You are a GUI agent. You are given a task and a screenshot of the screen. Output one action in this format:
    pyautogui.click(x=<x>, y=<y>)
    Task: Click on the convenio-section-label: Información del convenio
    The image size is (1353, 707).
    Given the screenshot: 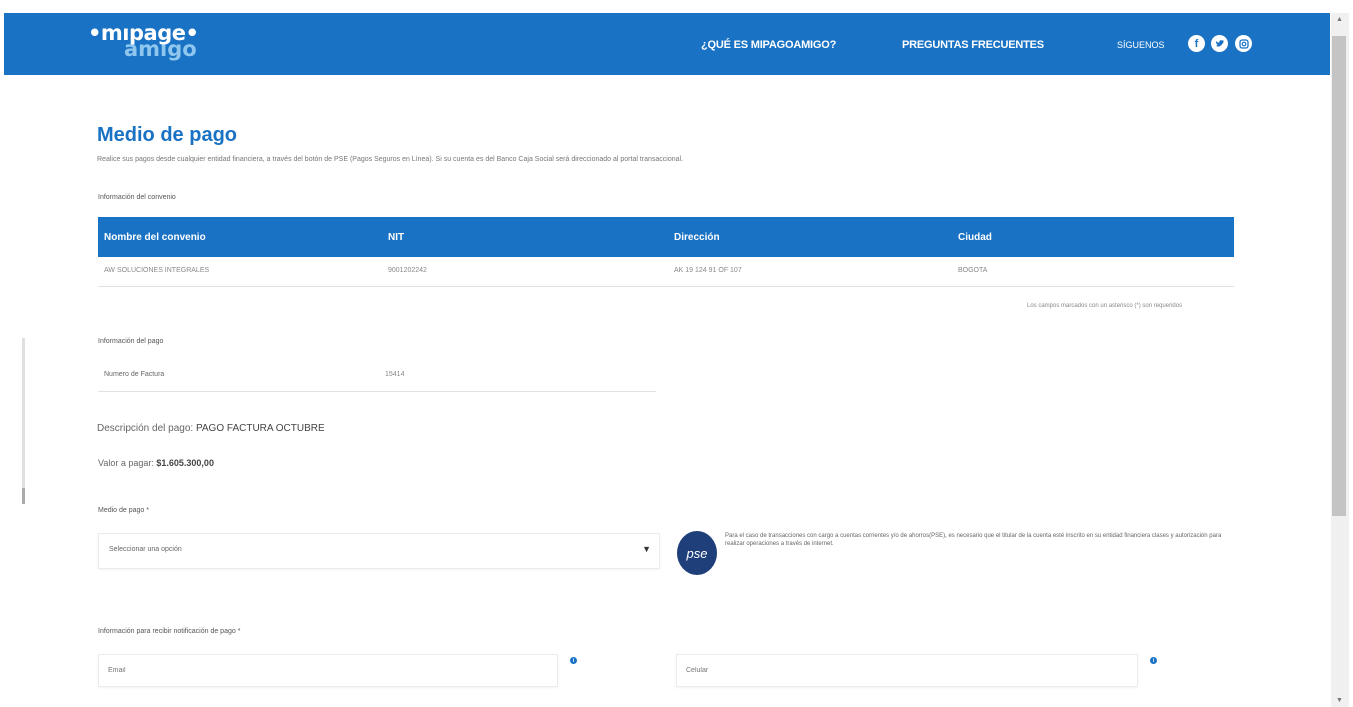 What is the action you would take?
    pyautogui.click(x=137, y=197)
    